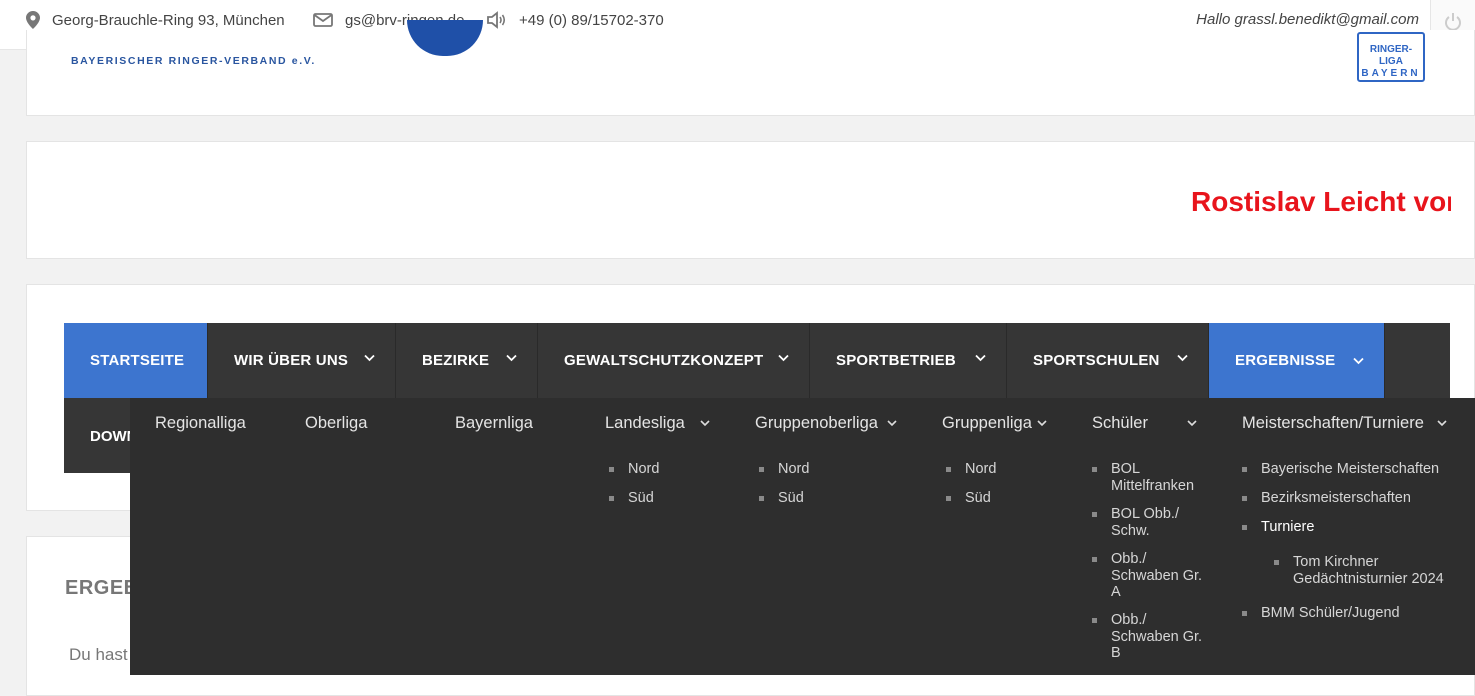 This screenshot has width=1475, height=696. I want to click on menu-label: Landesliga, so click(645, 423).